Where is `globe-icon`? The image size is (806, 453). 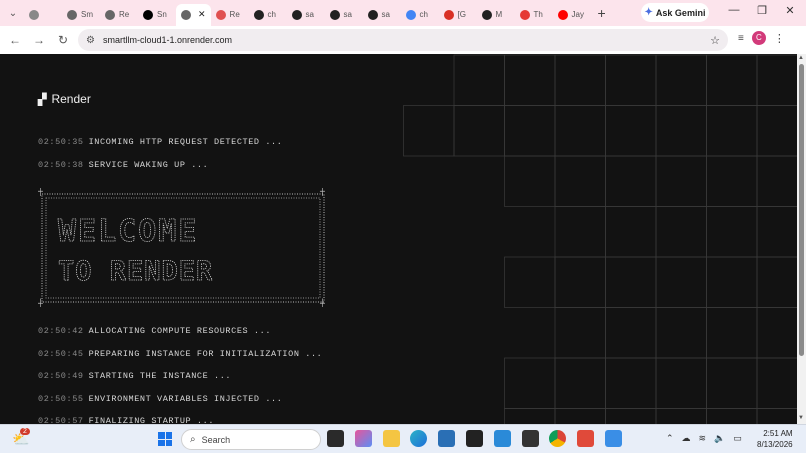
globe-icon is located at coordinates (72, 14).